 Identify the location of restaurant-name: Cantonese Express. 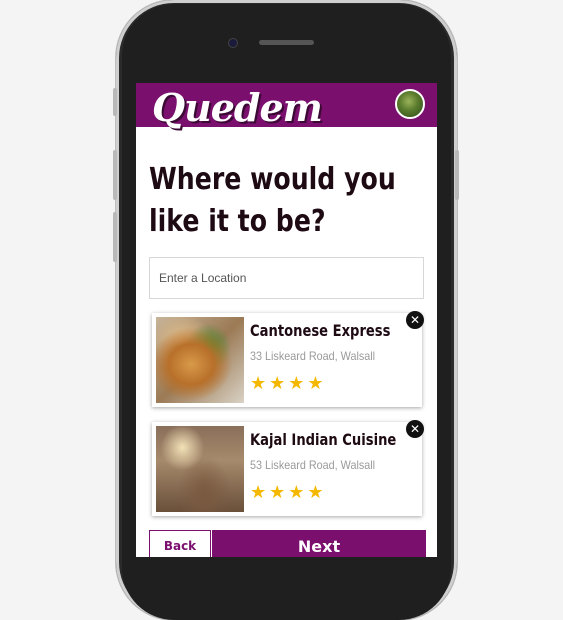
(320, 330).